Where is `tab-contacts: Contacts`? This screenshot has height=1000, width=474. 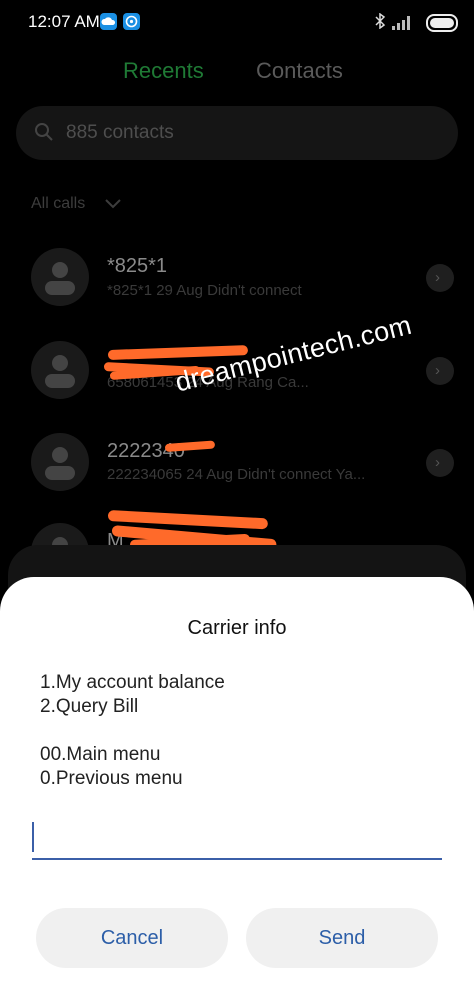 tab-contacts: Contacts is located at coordinates (299, 71).